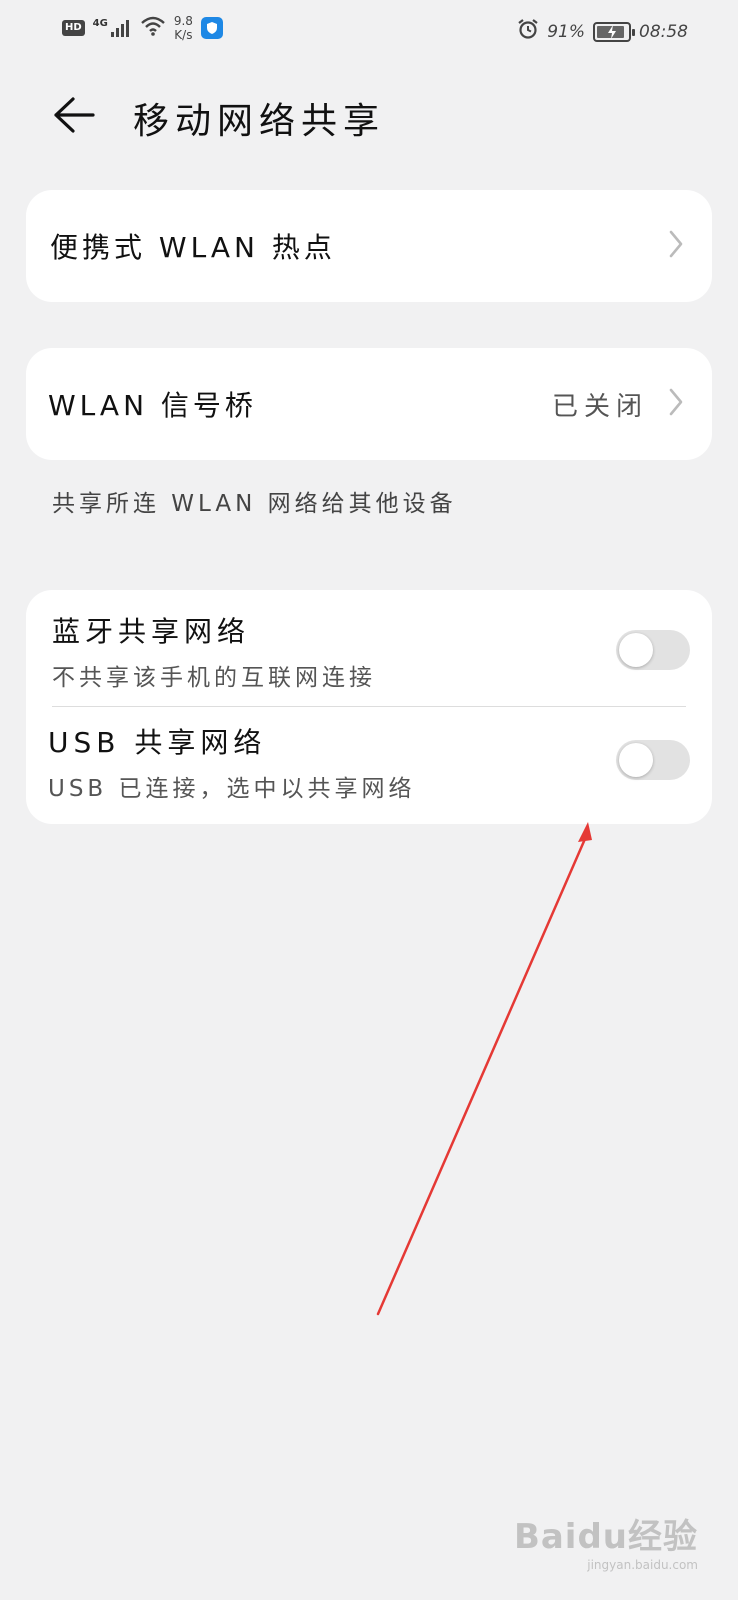 The width and height of the screenshot is (738, 1600). Describe the element at coordinates (369, 645) in the screenshot. I see `bluetooth-tethering-row: 蓝牙共享网络 不共享该手机的互联网连接` at that location.